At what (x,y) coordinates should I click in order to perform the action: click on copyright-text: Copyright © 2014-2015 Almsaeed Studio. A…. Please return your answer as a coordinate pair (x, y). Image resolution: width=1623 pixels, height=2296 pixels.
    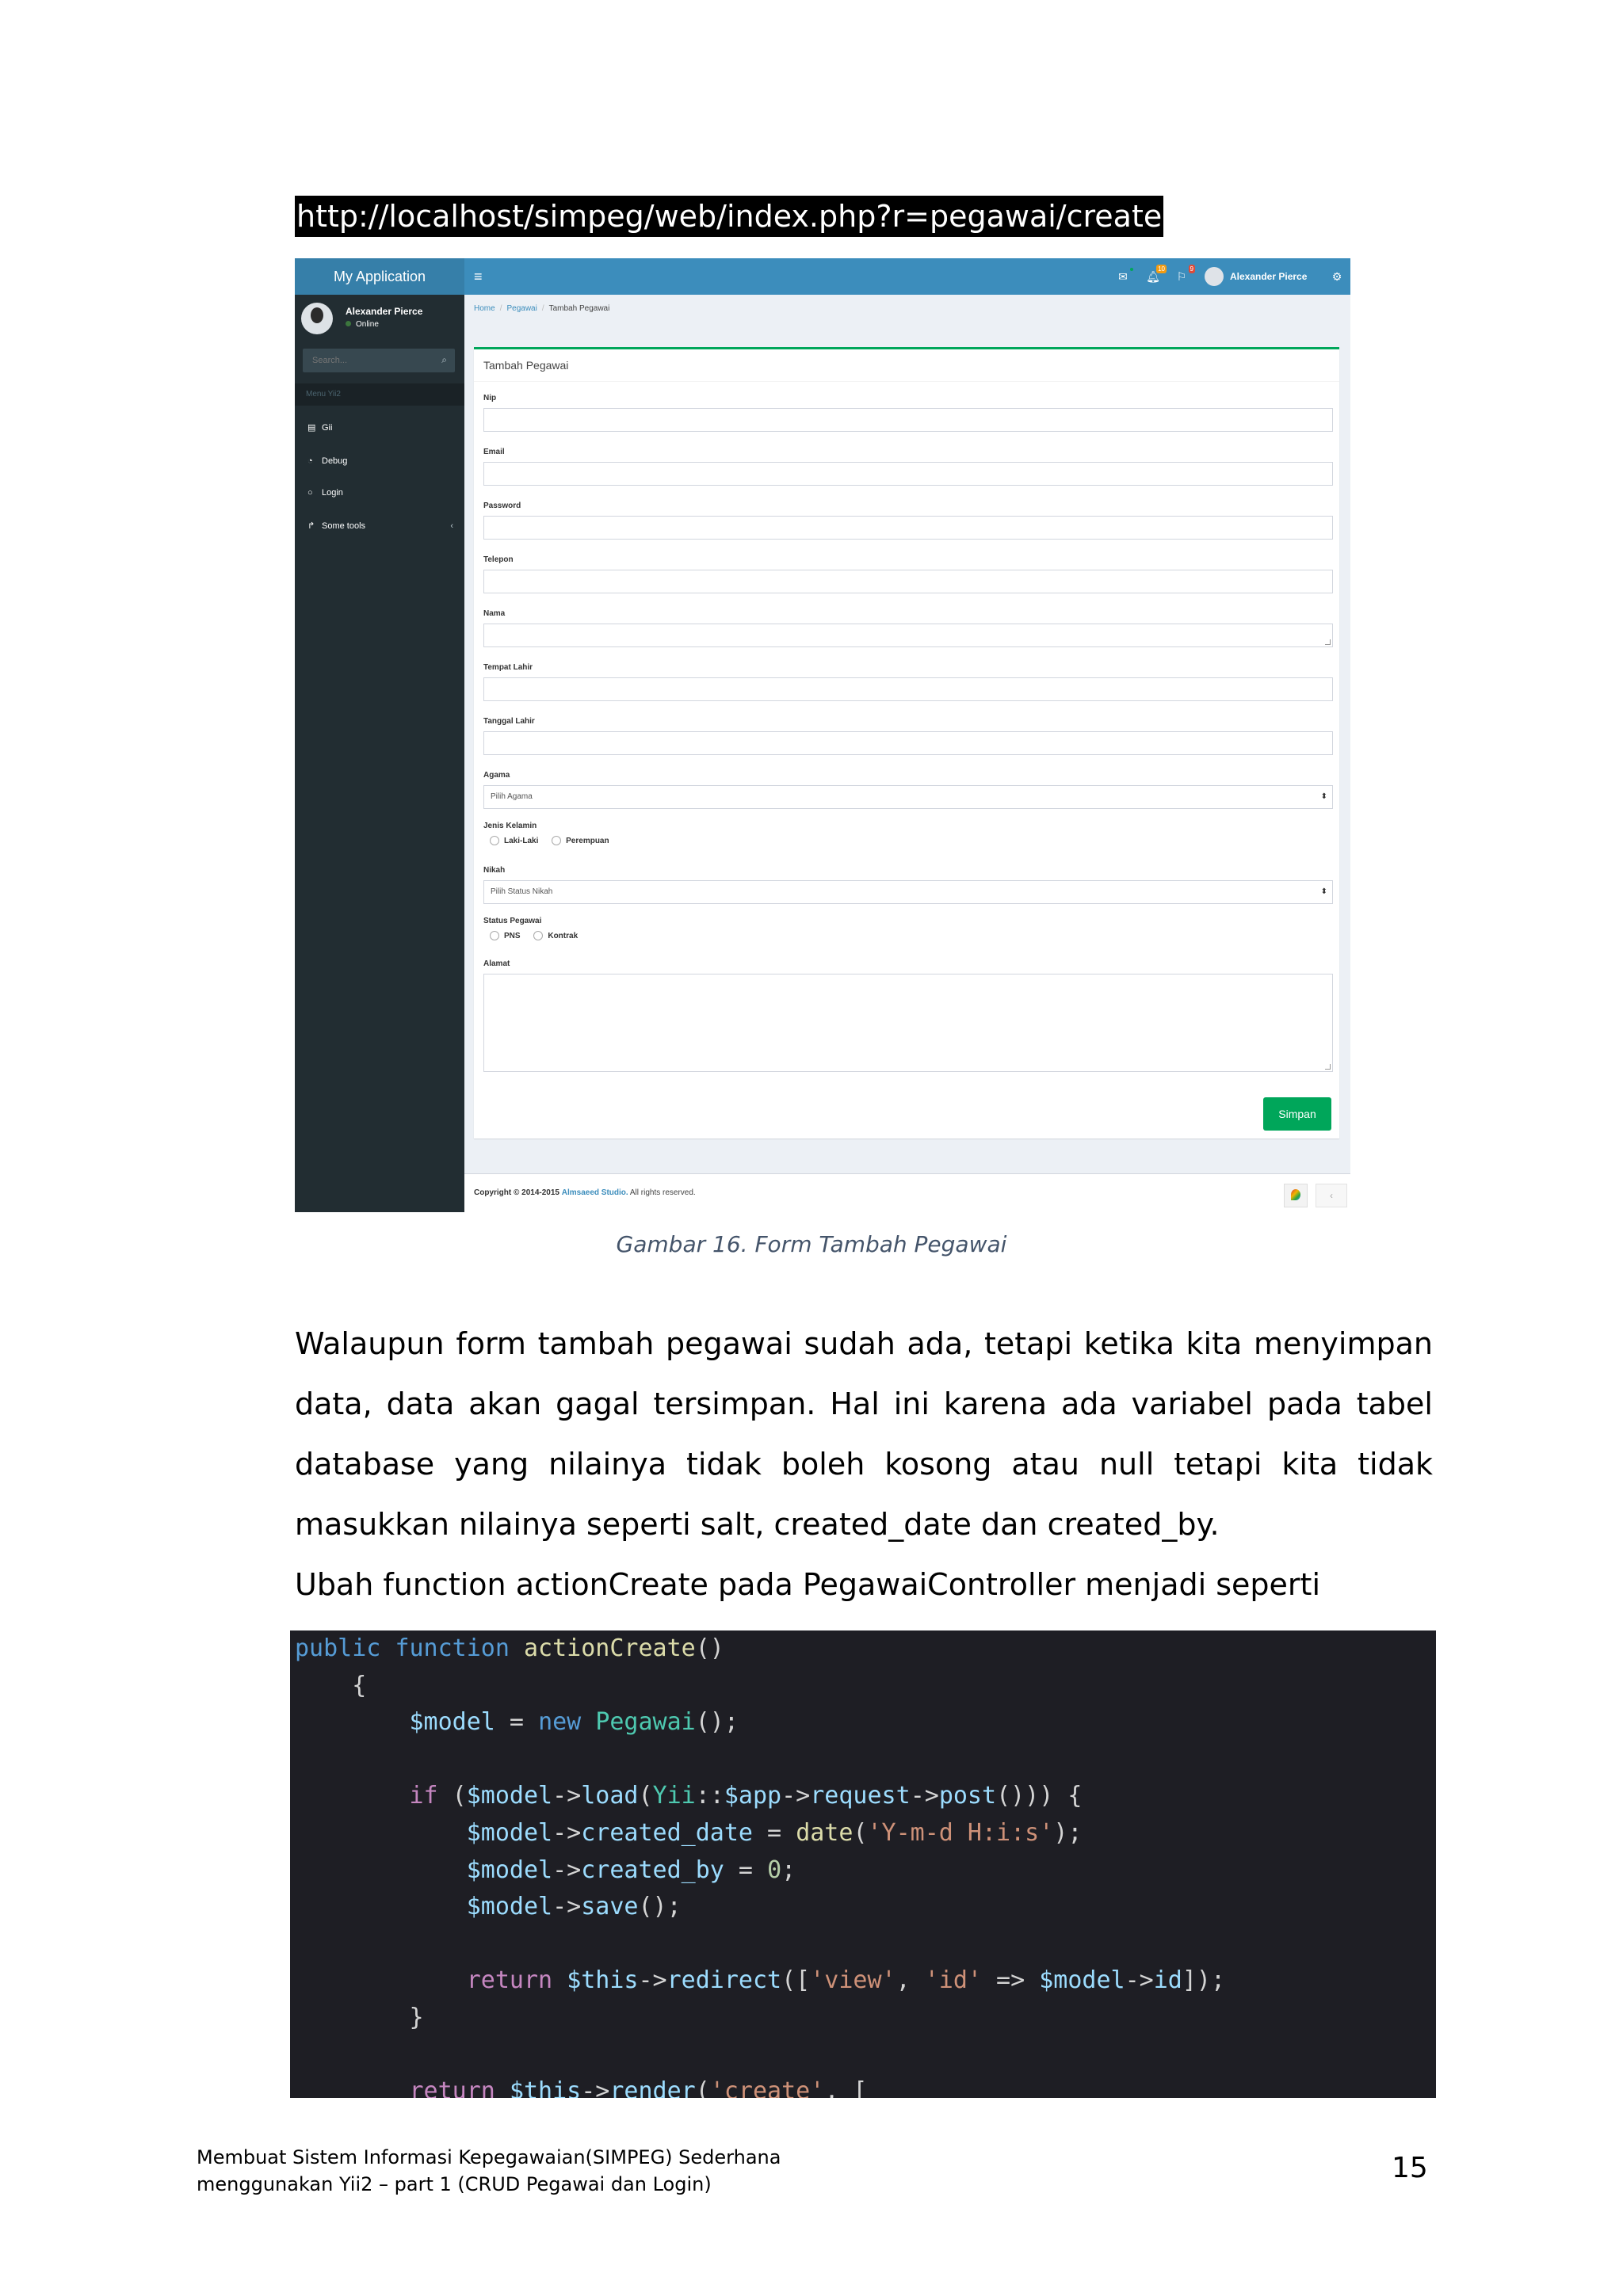
    Looking at the image, I should click on (585, 1192).